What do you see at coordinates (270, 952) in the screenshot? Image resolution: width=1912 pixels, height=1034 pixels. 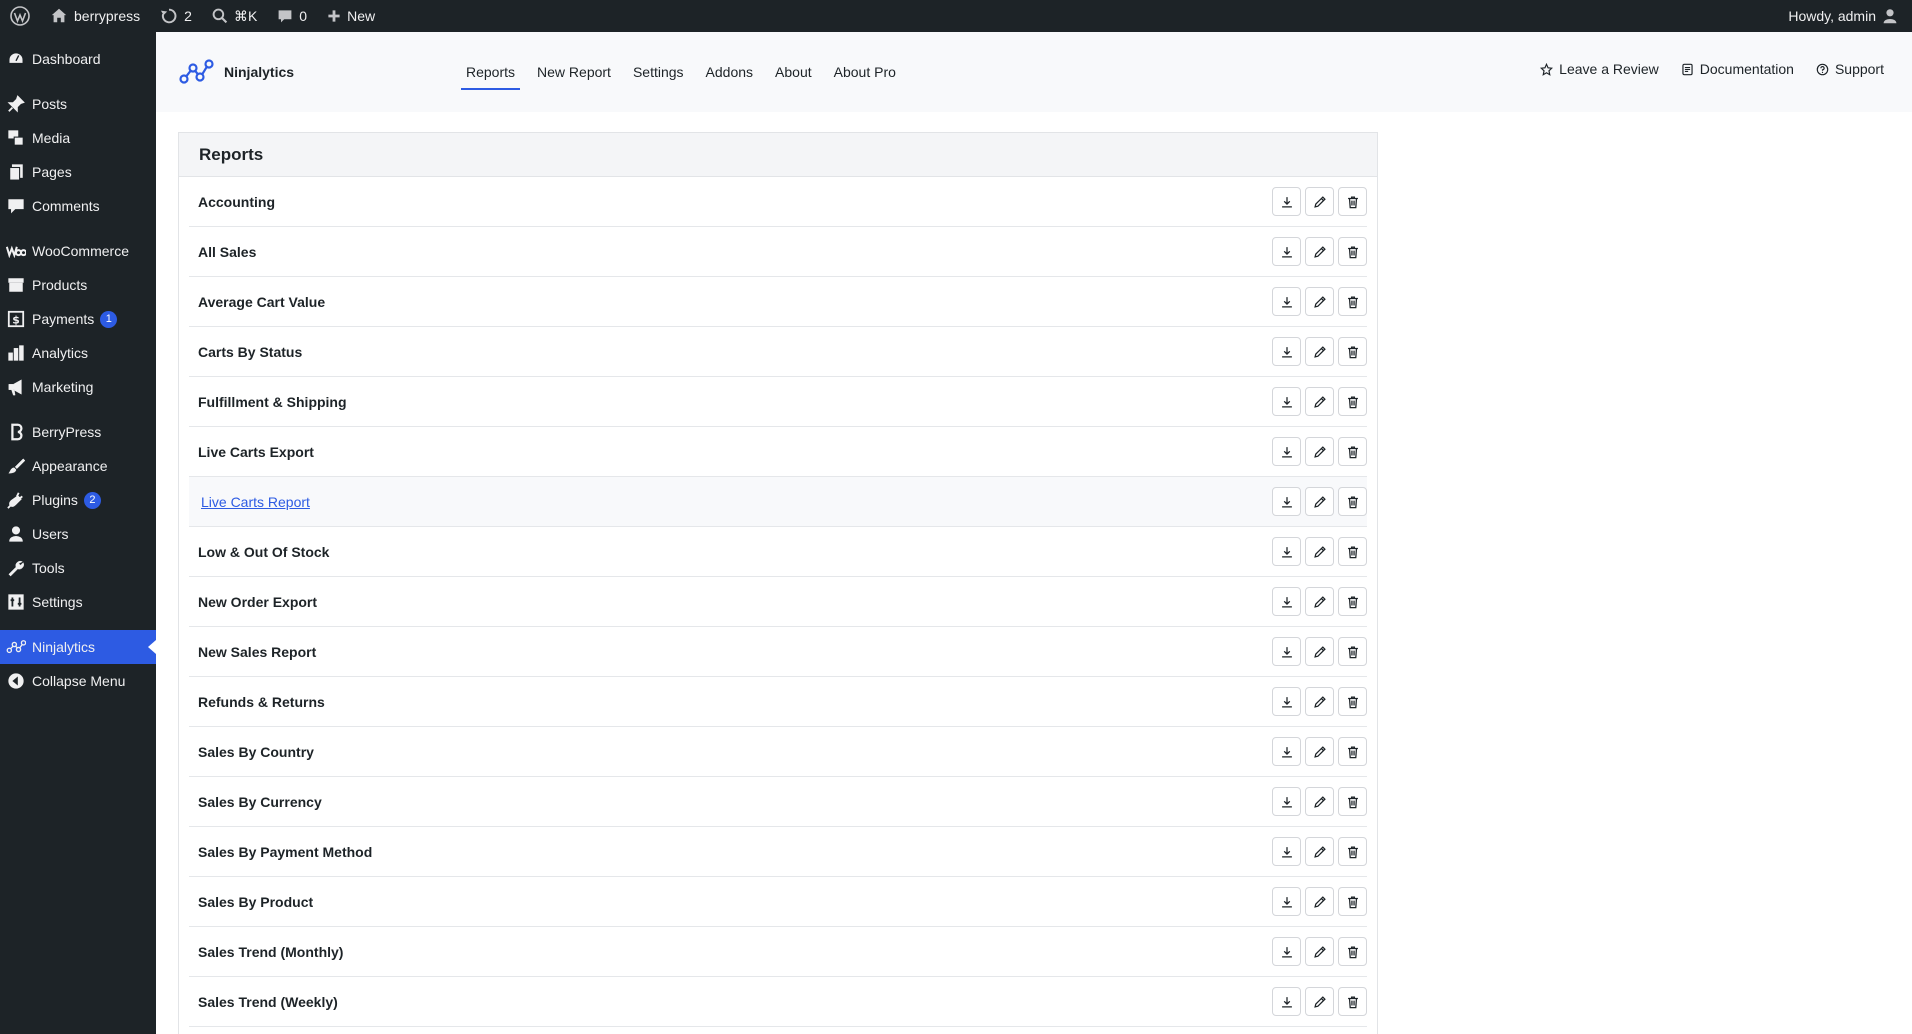 I see `report-name-link: Sales Trend (Monthly)` at bounding box center [270, 952].